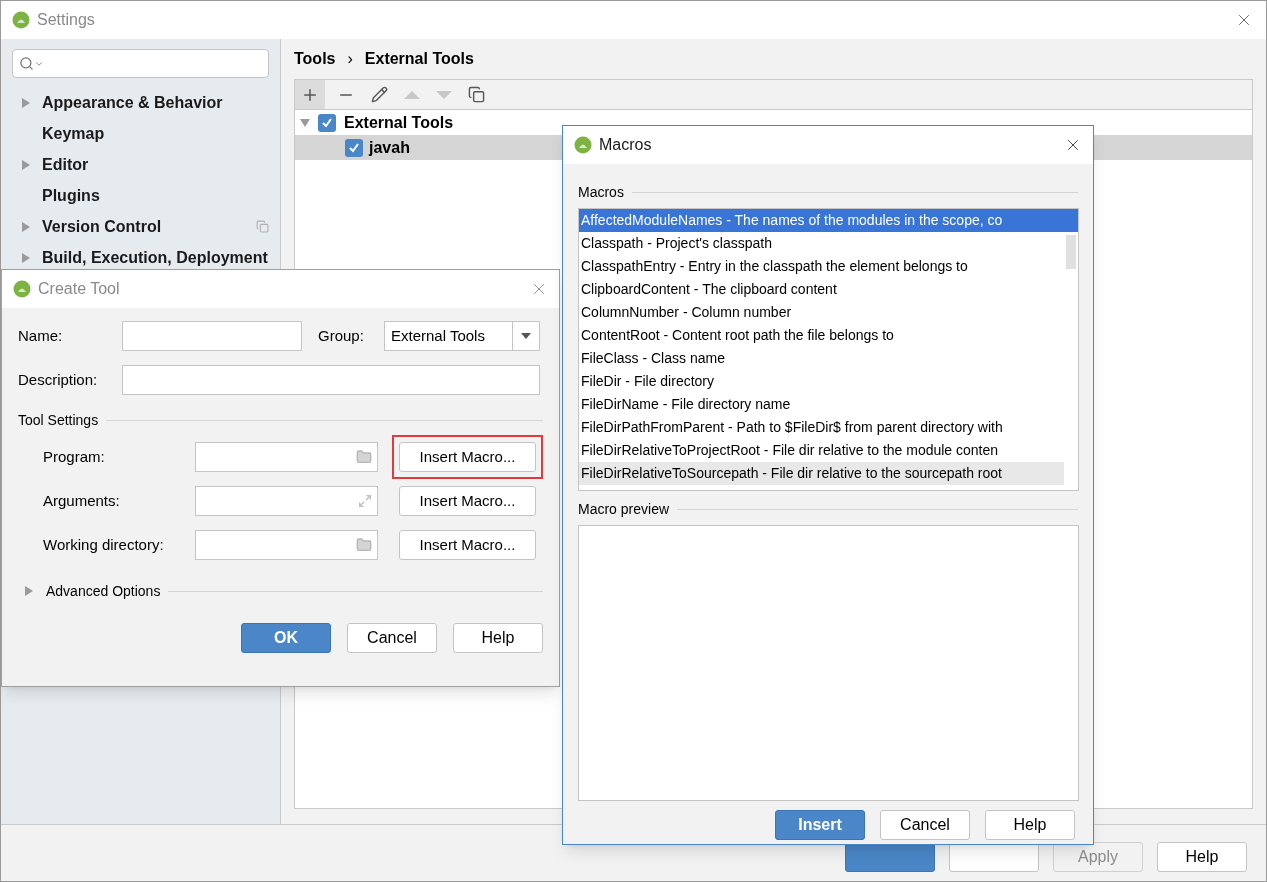  I want to click on sidebar-item: Appearance & Behavior, so click(132, 102).